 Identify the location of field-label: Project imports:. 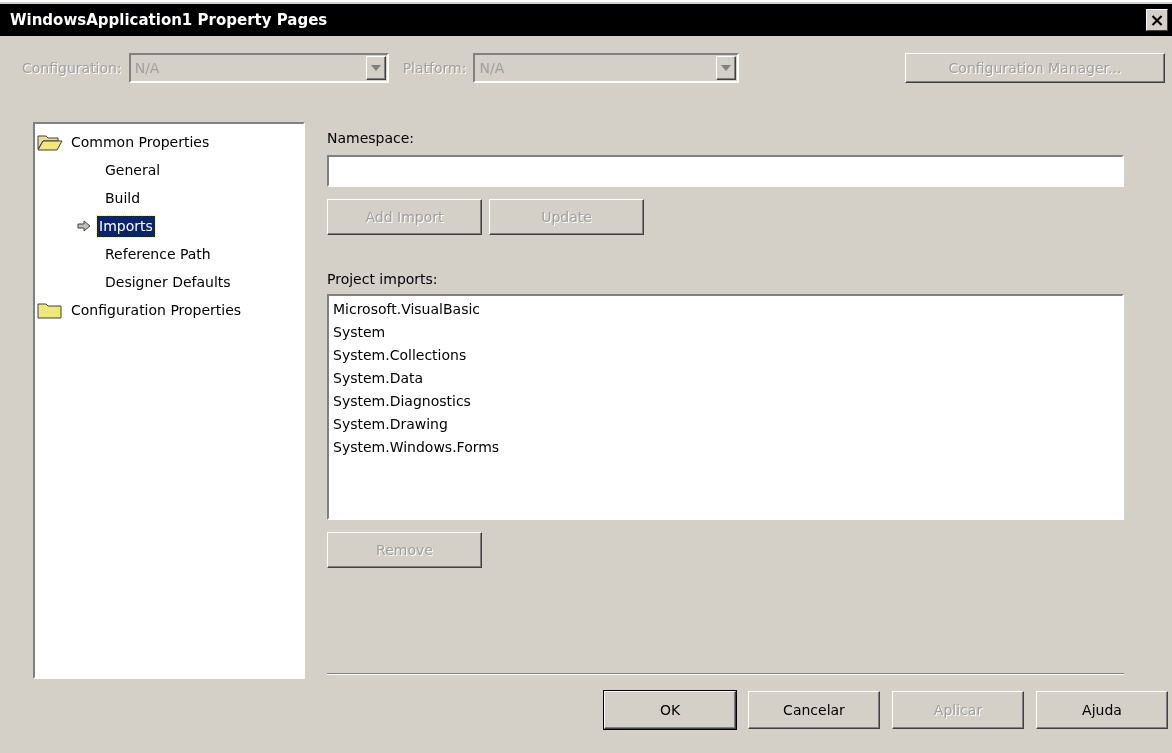
(383, 279).